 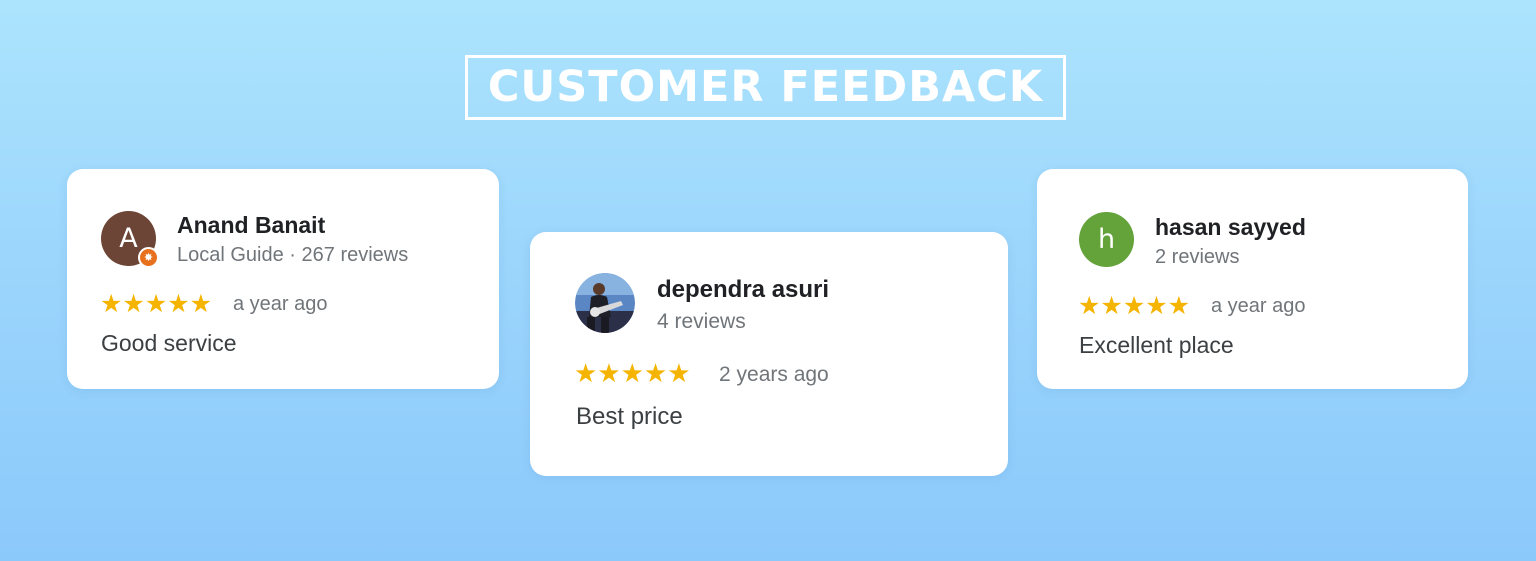 I want to click on avatar: h, so click(x=1106, y=239).